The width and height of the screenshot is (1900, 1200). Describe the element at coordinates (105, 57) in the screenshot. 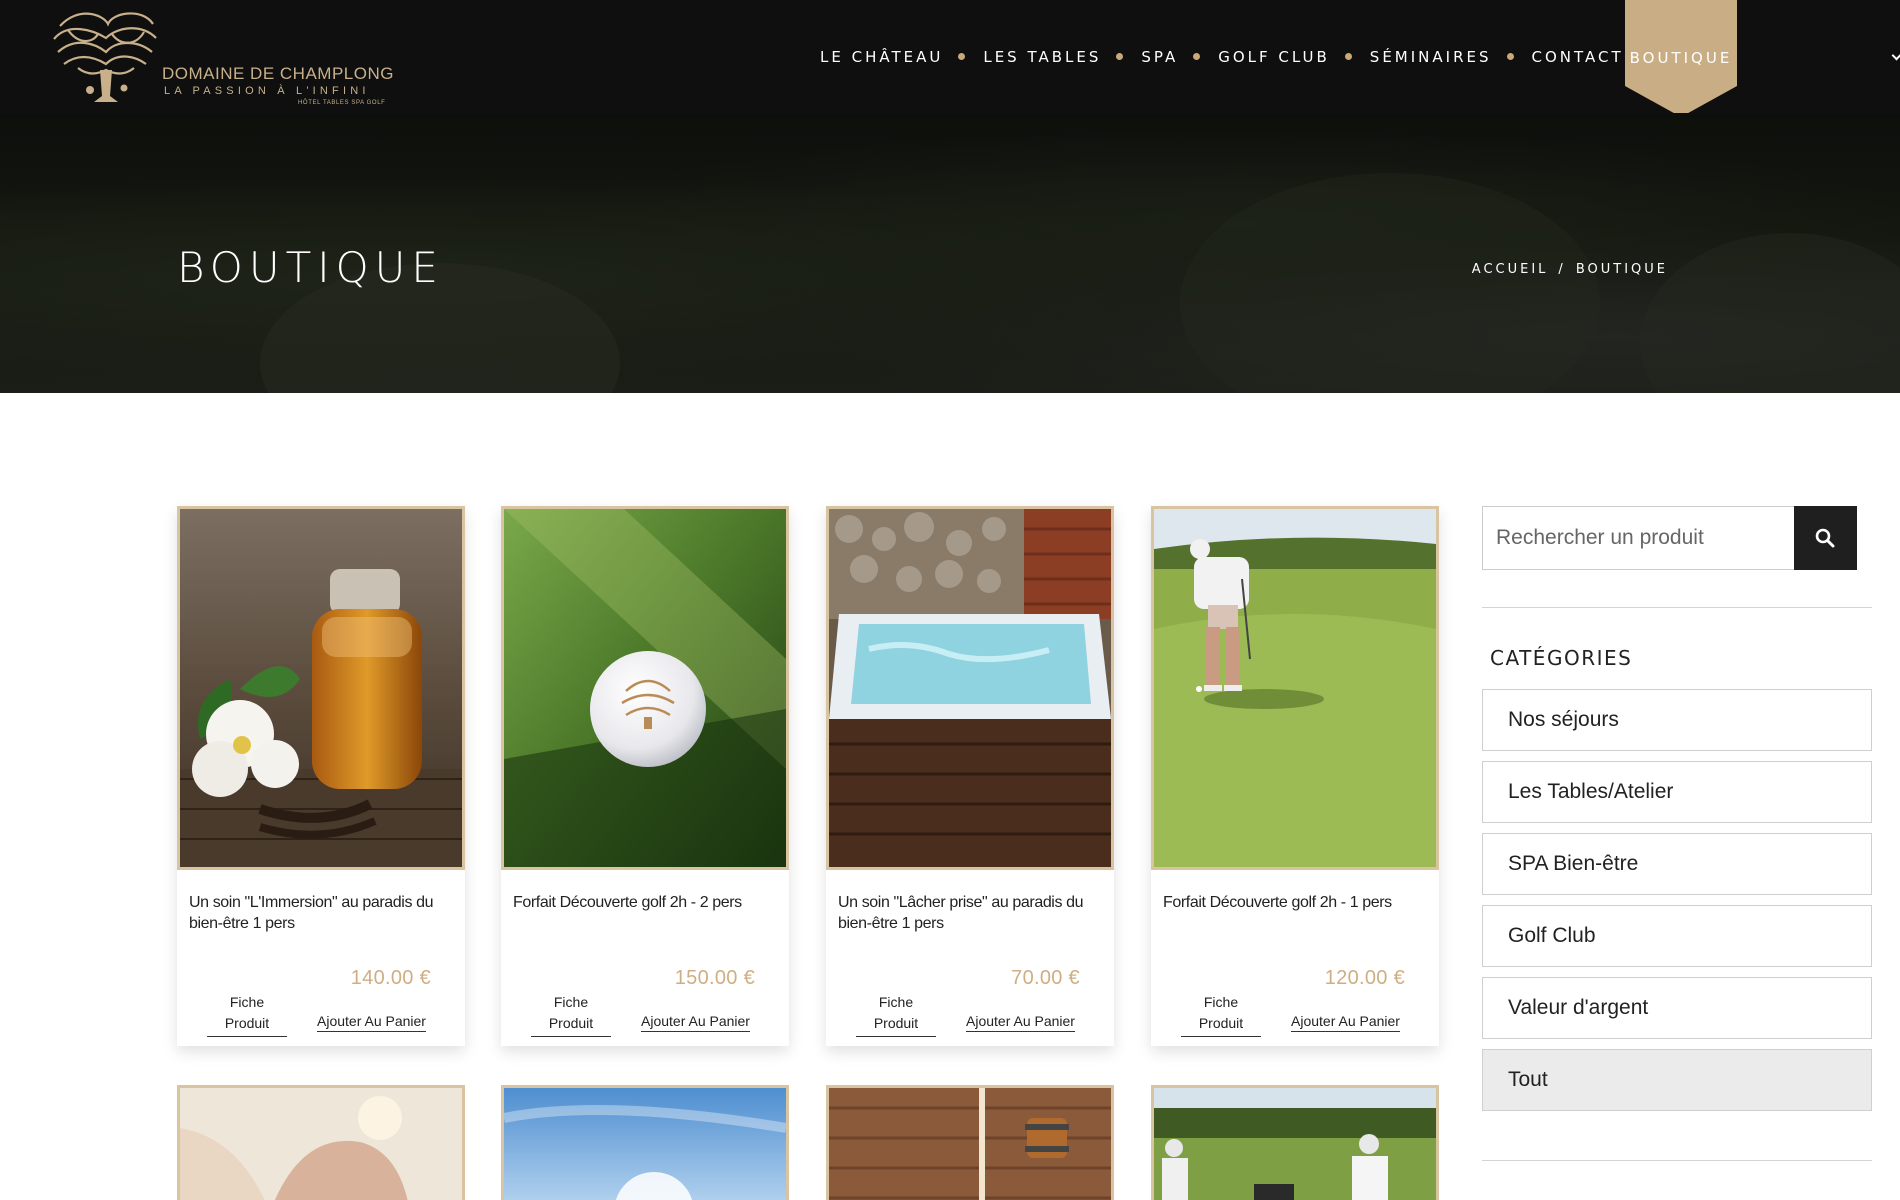

I see `tree-logo-icon` at that location.